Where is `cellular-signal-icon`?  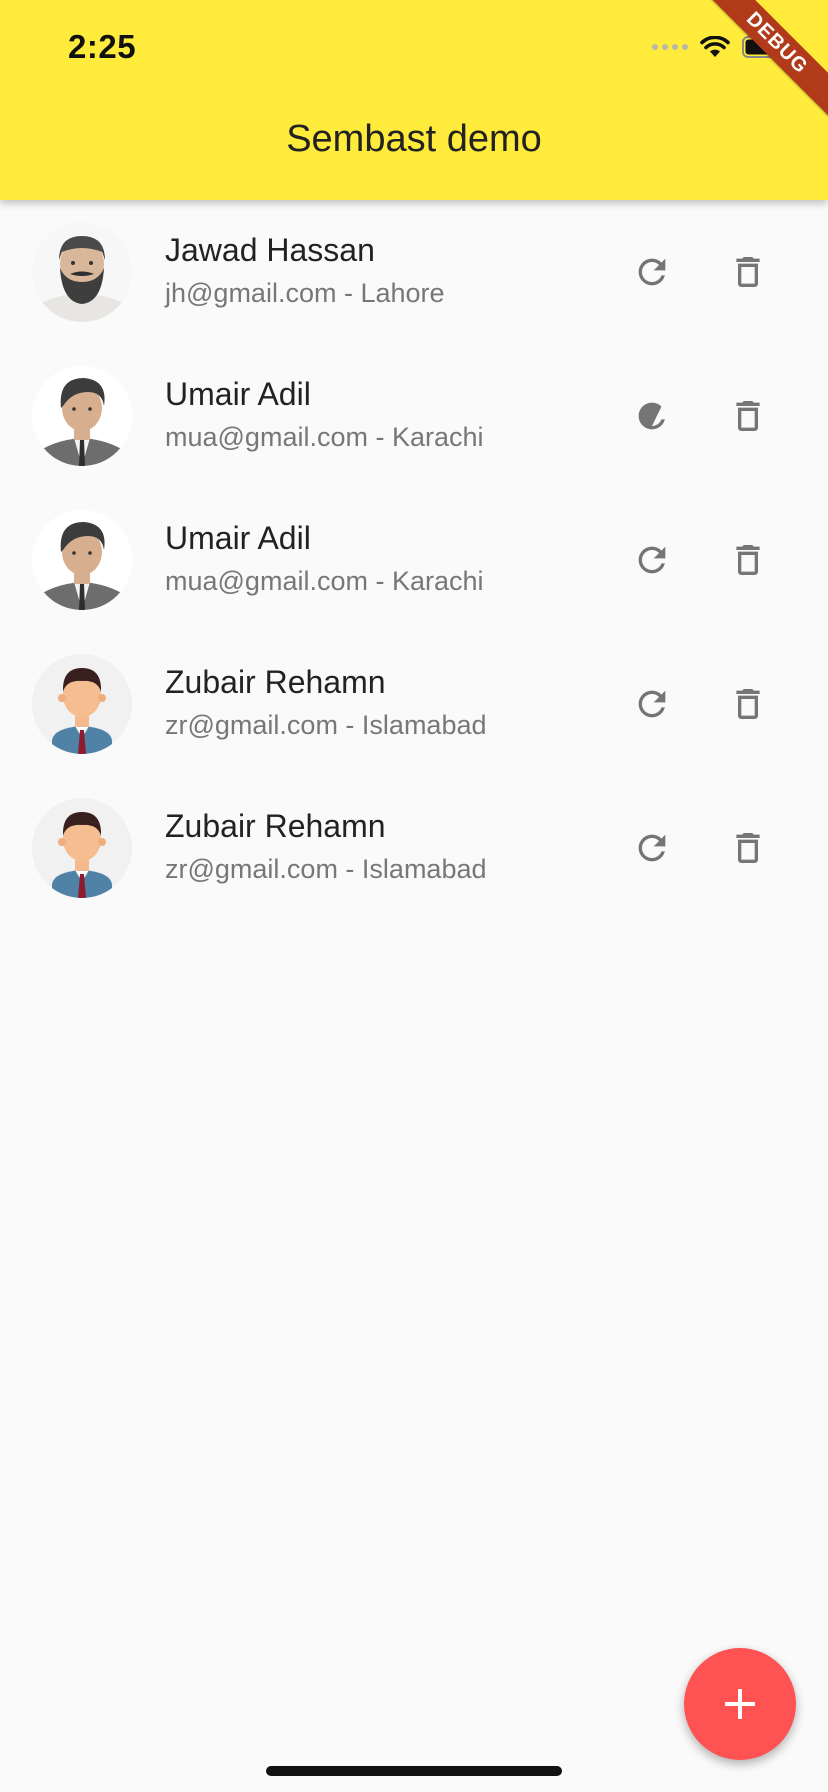 cellular-signal-icon is located at coordinates (670, 47).